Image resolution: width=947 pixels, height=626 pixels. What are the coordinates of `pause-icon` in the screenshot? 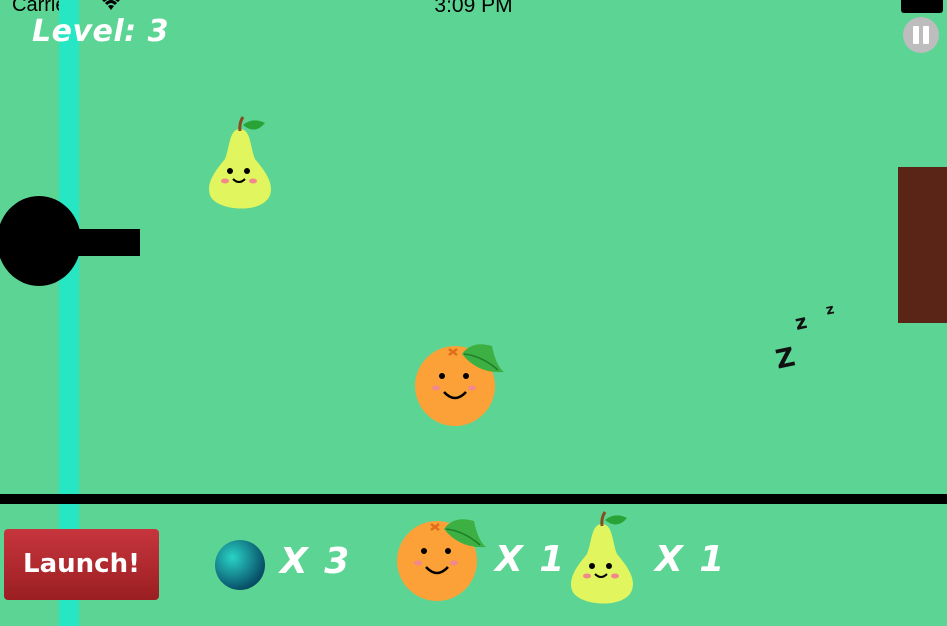 It's located at (916, 35).